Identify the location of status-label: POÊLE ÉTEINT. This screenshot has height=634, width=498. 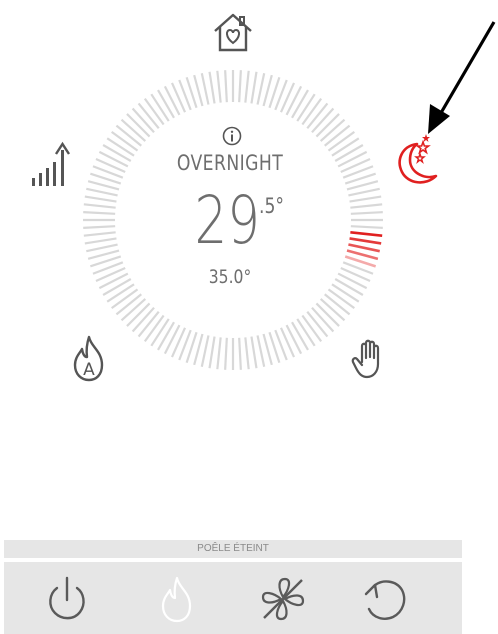
(233, 548).